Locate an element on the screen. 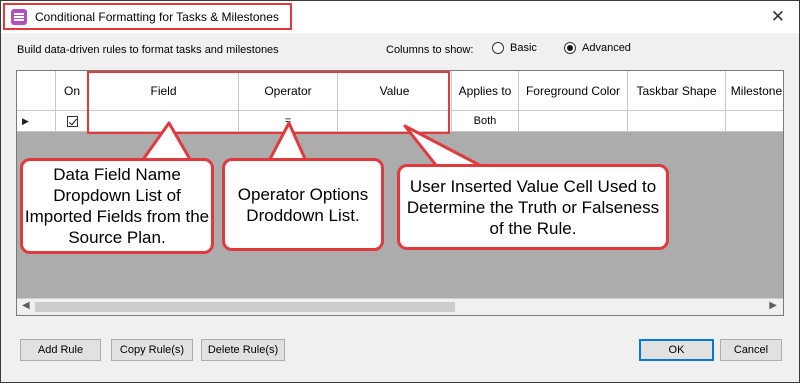  radio-basic: Basic is located at coordinates (514, 48).